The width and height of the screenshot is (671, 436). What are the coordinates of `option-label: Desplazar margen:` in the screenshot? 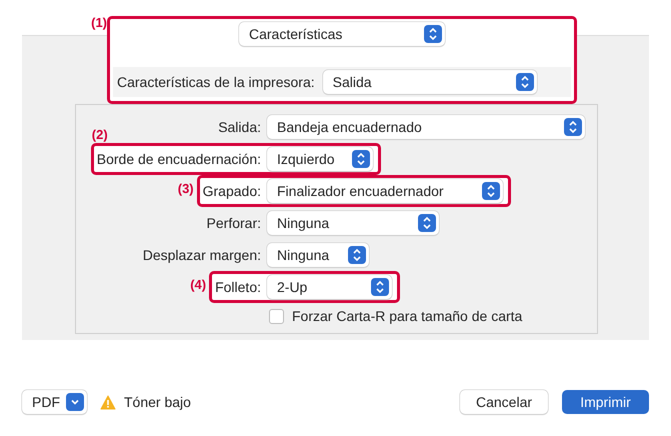 It's located at (201, 255).